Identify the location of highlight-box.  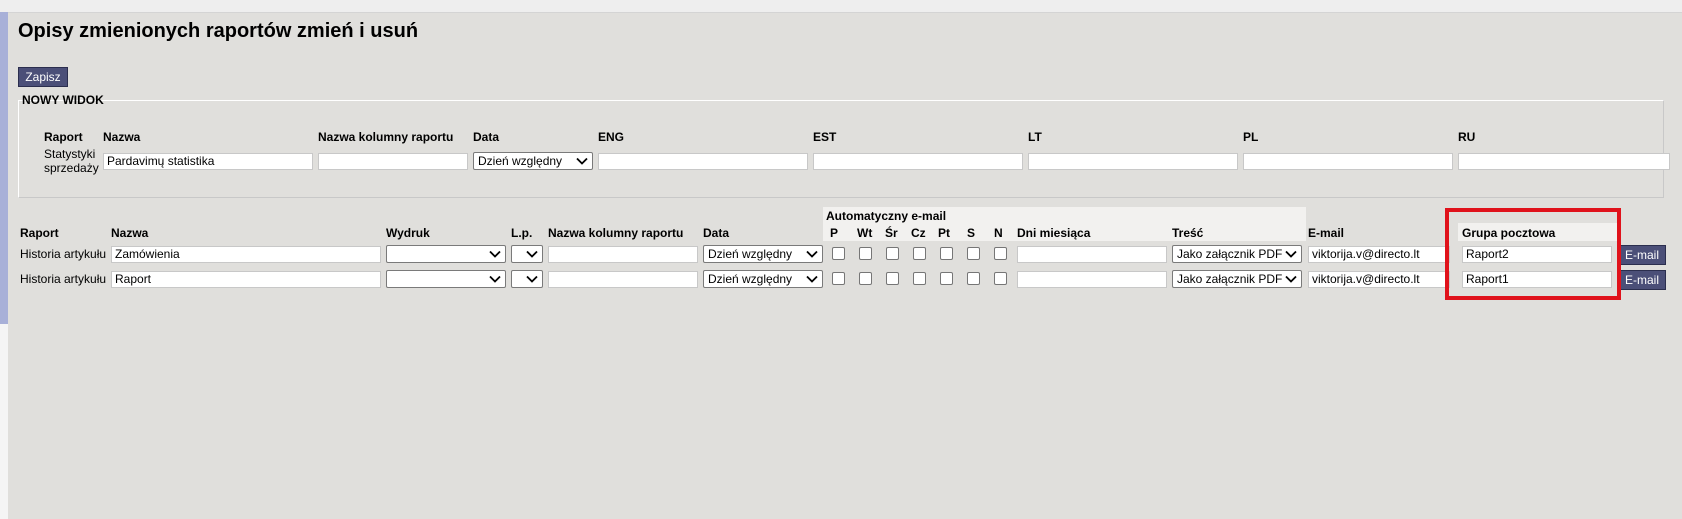
(1533, 254).